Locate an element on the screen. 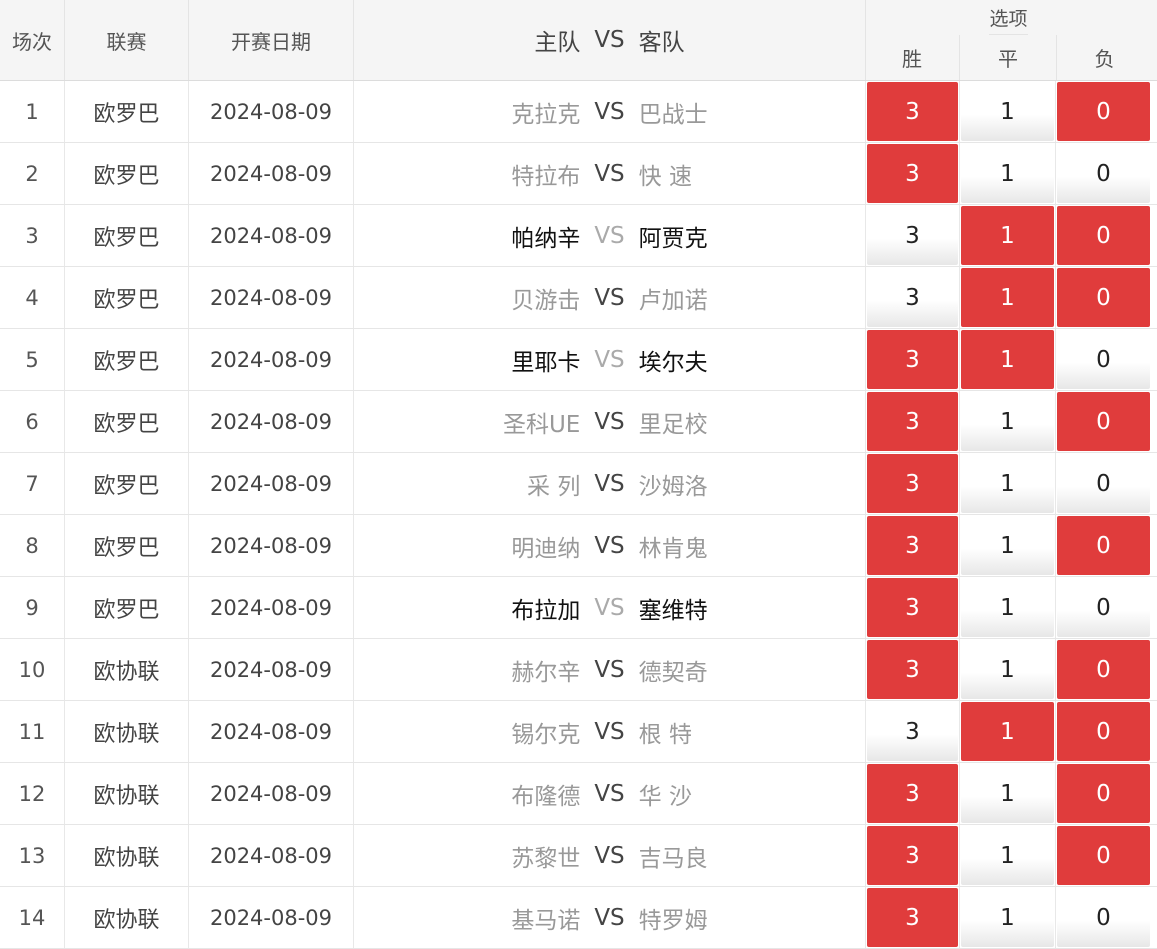 The image size is (1157, 949). match-number: 10 is located at coordinates (32, 669).